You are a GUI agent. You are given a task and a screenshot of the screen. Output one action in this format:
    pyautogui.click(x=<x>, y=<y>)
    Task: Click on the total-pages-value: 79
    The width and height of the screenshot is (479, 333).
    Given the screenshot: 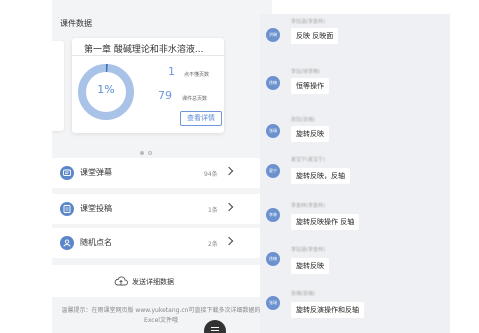 What is the action you would take?
    pyautogui.click(x=165, y=95)
    